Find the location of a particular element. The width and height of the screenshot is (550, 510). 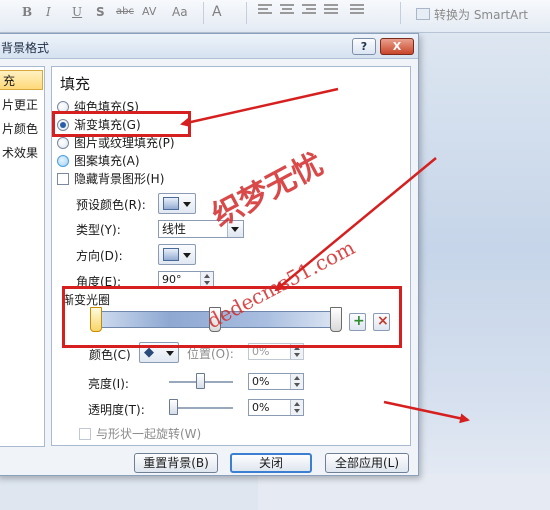

brightness-spinner: 0% is located at coordinates (276, 381).